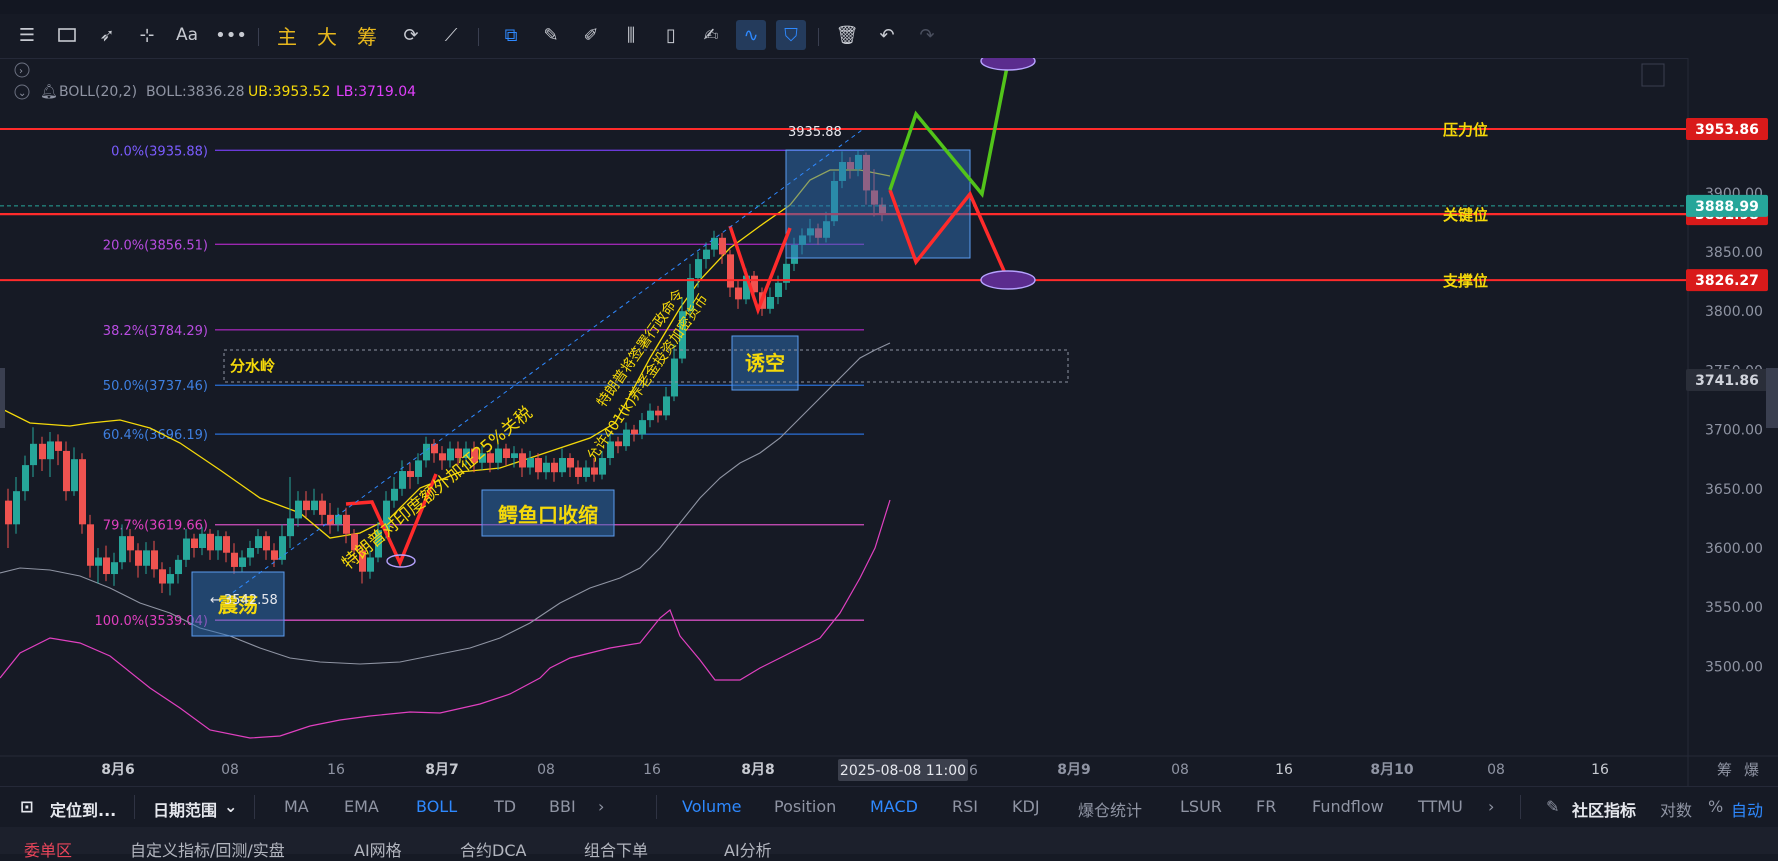 The width and height of the screenshot is (1778, 861). What do you see at coordinates (1724, 770) in the screenshot?
I see `chou-label: 筹` at bounding box center [1724, 770].